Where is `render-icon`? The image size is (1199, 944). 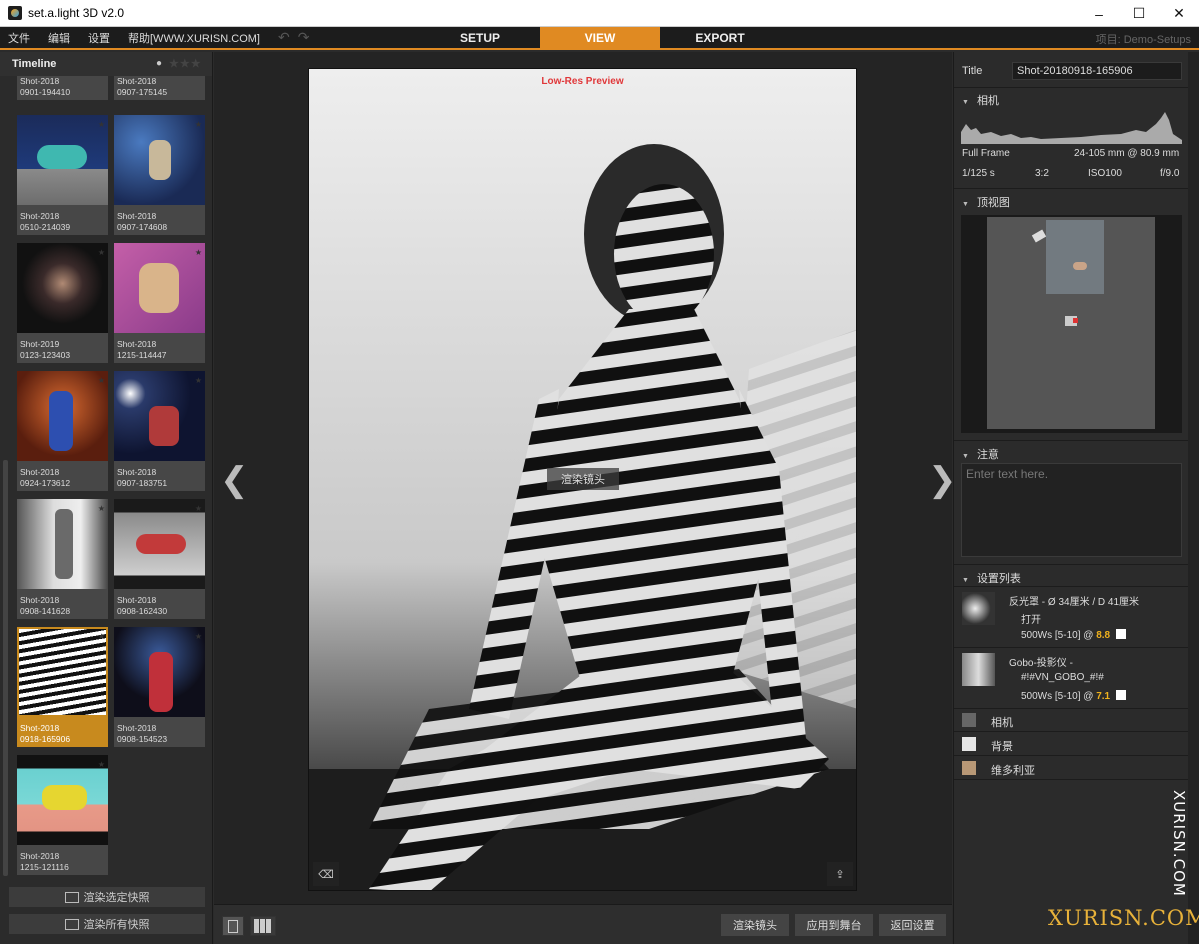
render-icon is located at coordinates (71, 924).